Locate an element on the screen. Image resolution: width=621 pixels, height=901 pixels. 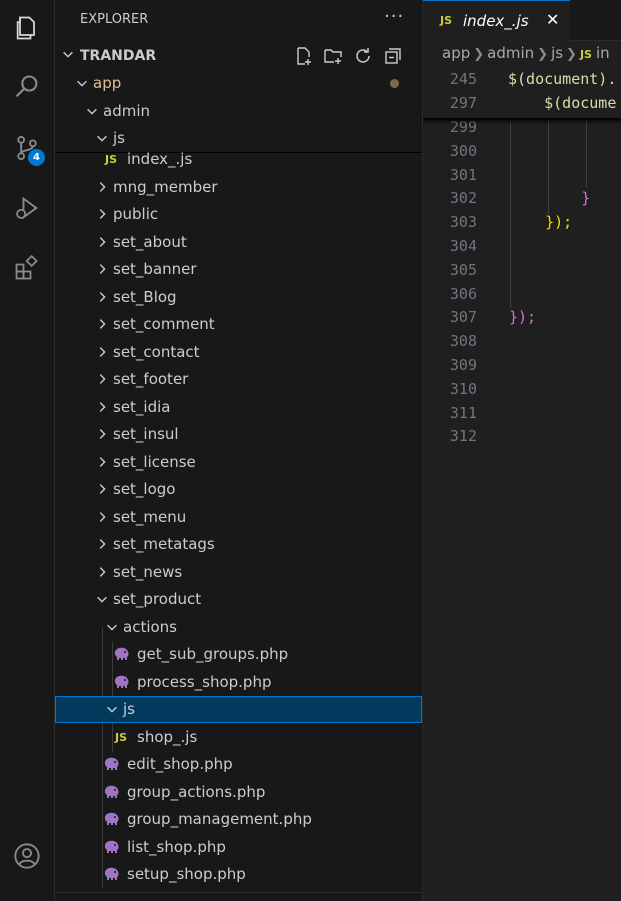
search-icon is located at coordinates (27, 87).